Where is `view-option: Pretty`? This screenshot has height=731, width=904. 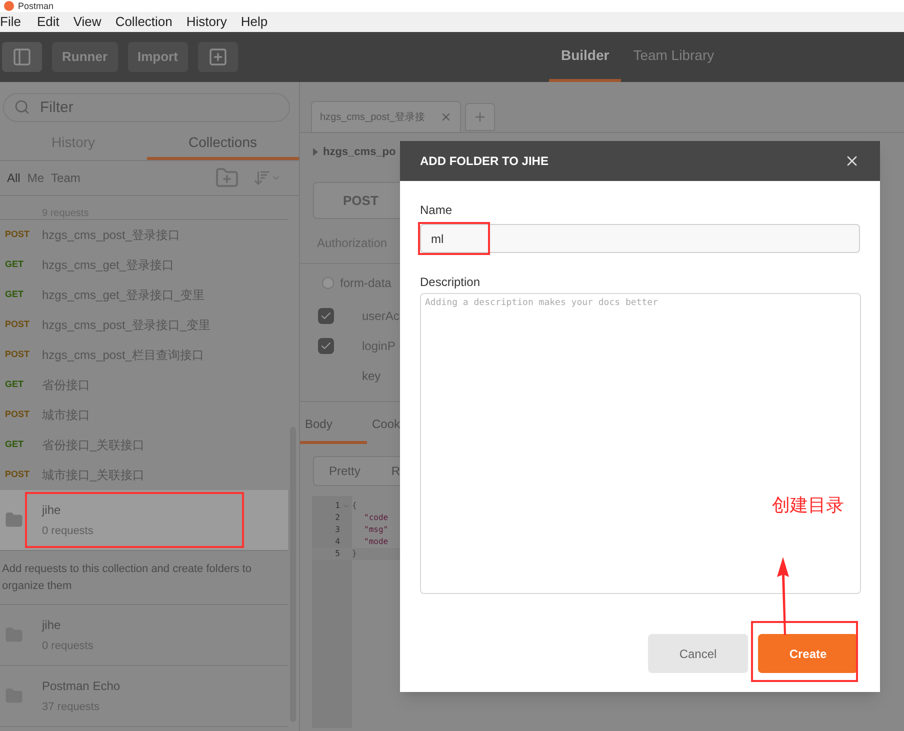
view-option: Pretty is located at coordinates (353, 471).